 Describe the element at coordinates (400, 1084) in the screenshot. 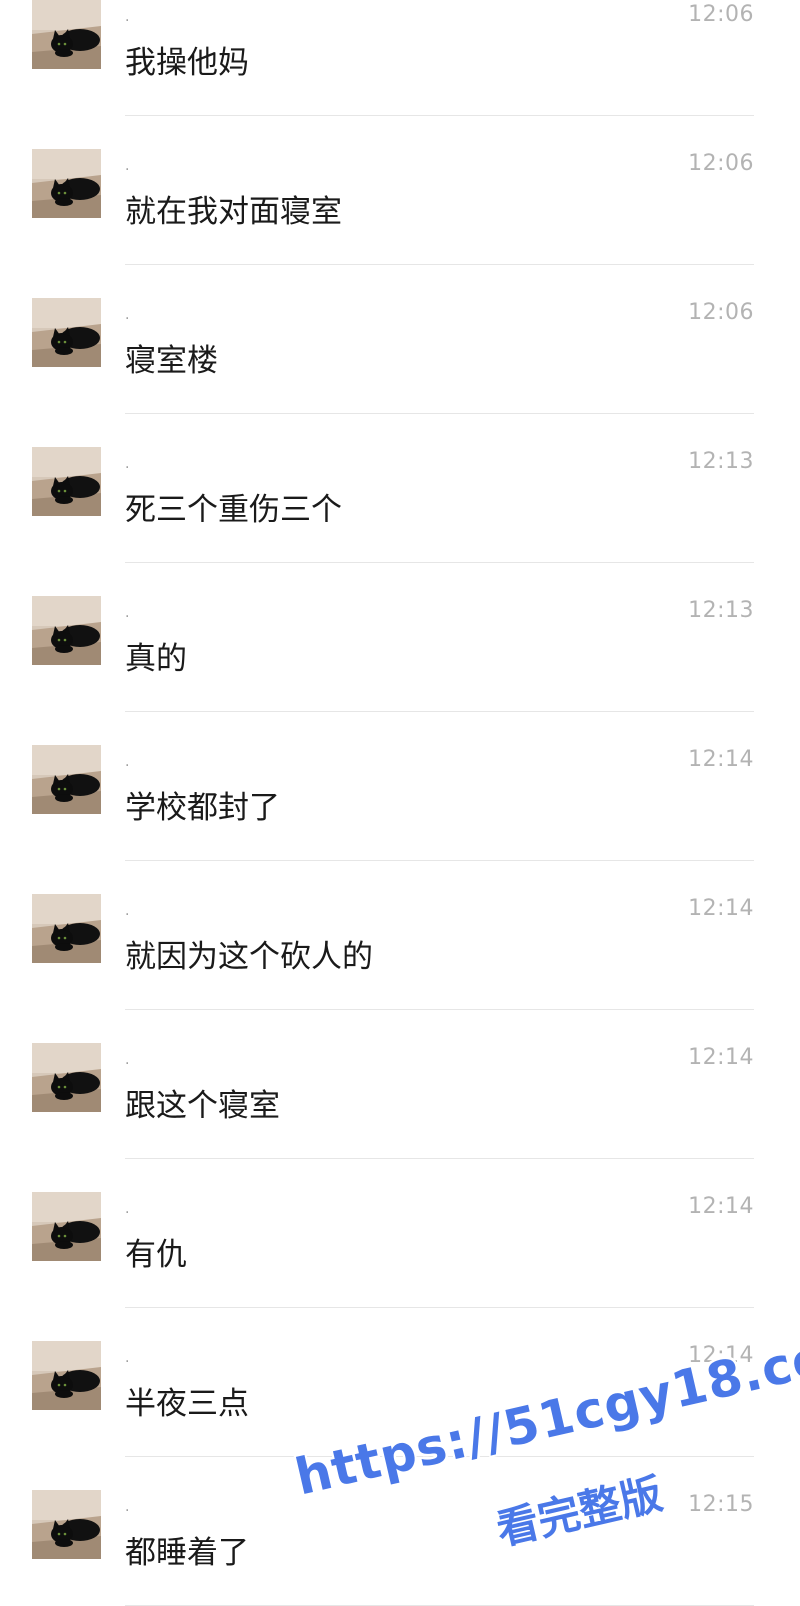

I see `chat-message-row: . 12:14 跟这个寝室` at that location.